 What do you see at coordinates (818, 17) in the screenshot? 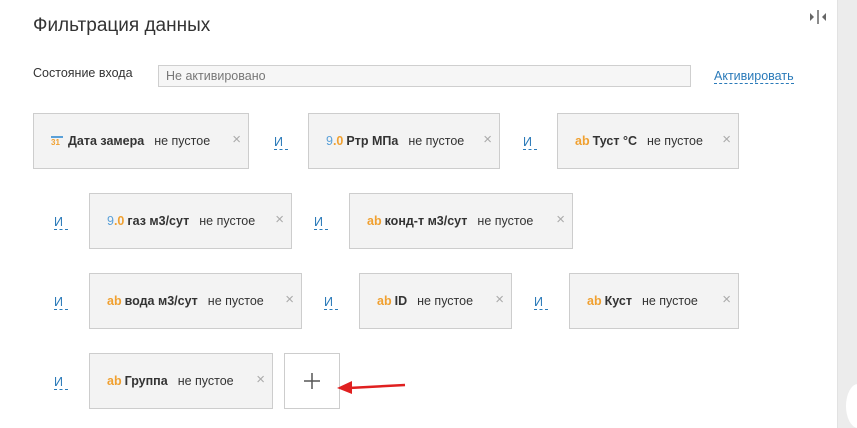
I see `collapse-panel-icon` at bounding box center [818, 17].